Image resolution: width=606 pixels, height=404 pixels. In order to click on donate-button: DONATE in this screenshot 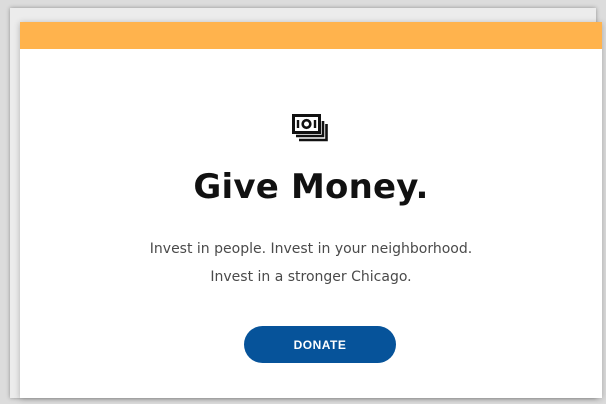, I will do `click(320, 344)`.